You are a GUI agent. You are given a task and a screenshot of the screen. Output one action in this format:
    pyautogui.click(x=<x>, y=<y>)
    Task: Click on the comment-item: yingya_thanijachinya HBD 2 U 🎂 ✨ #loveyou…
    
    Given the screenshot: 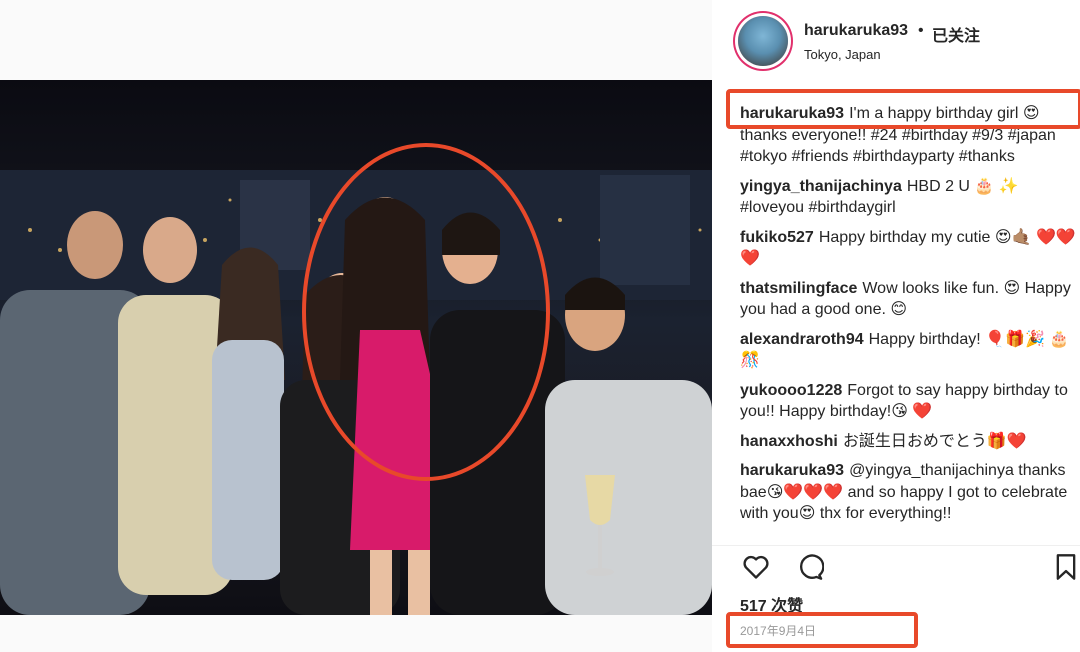 What is the action you would take?
    pyautogui.click(x=910, y=197)
    